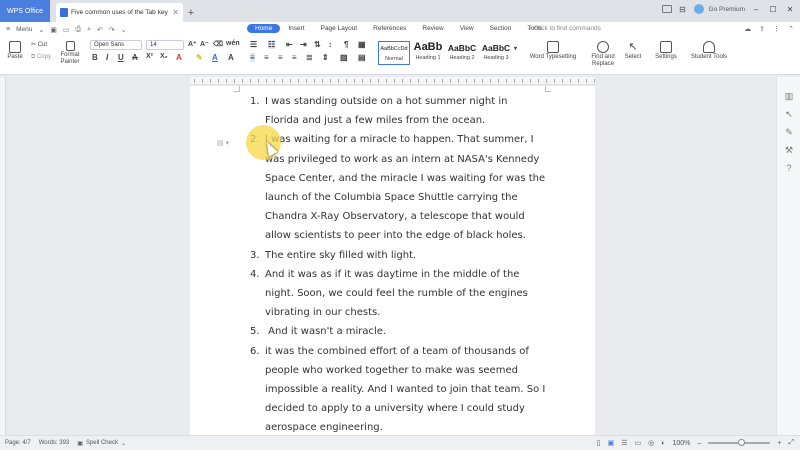  I want to click on distributed-icon: ≣, so click(309, 57).